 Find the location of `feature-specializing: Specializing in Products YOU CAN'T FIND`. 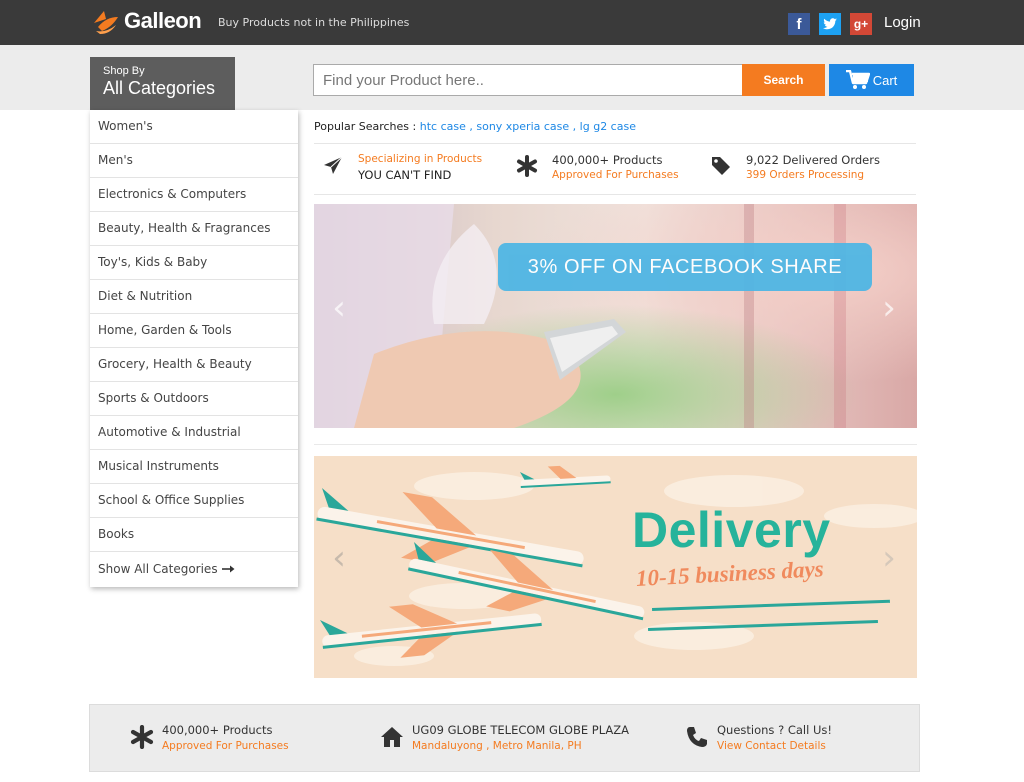

feature-specializing: Specializing in Products YOU CAN'T FIND is located at coordinates (402, 167).